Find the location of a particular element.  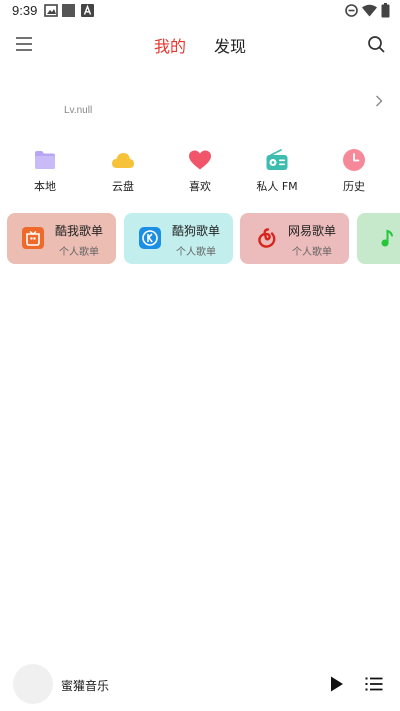

search-icon is located at coordinates (376, 44).